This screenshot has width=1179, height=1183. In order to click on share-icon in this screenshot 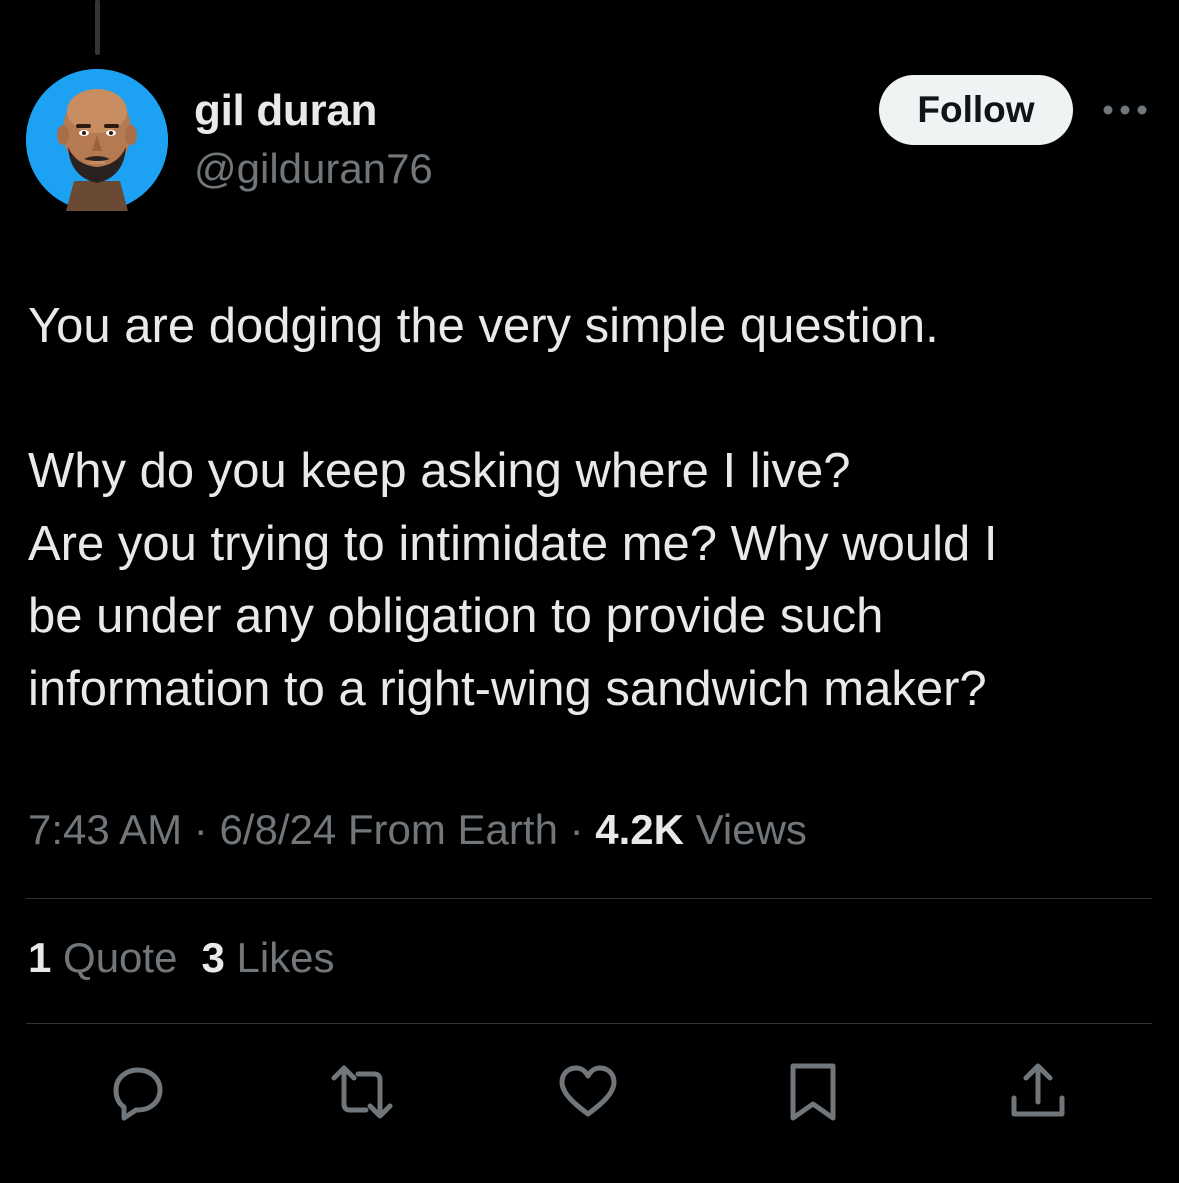, I will do `click(1038, 1090)`.